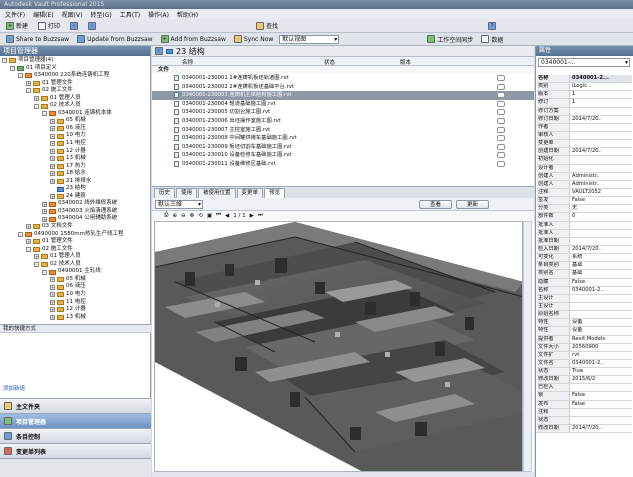 This screenshot has width=633, height=477. Describe the element at coordinates (309, 39) in the screenshot. I see `view-select: 默认视图` at that location.